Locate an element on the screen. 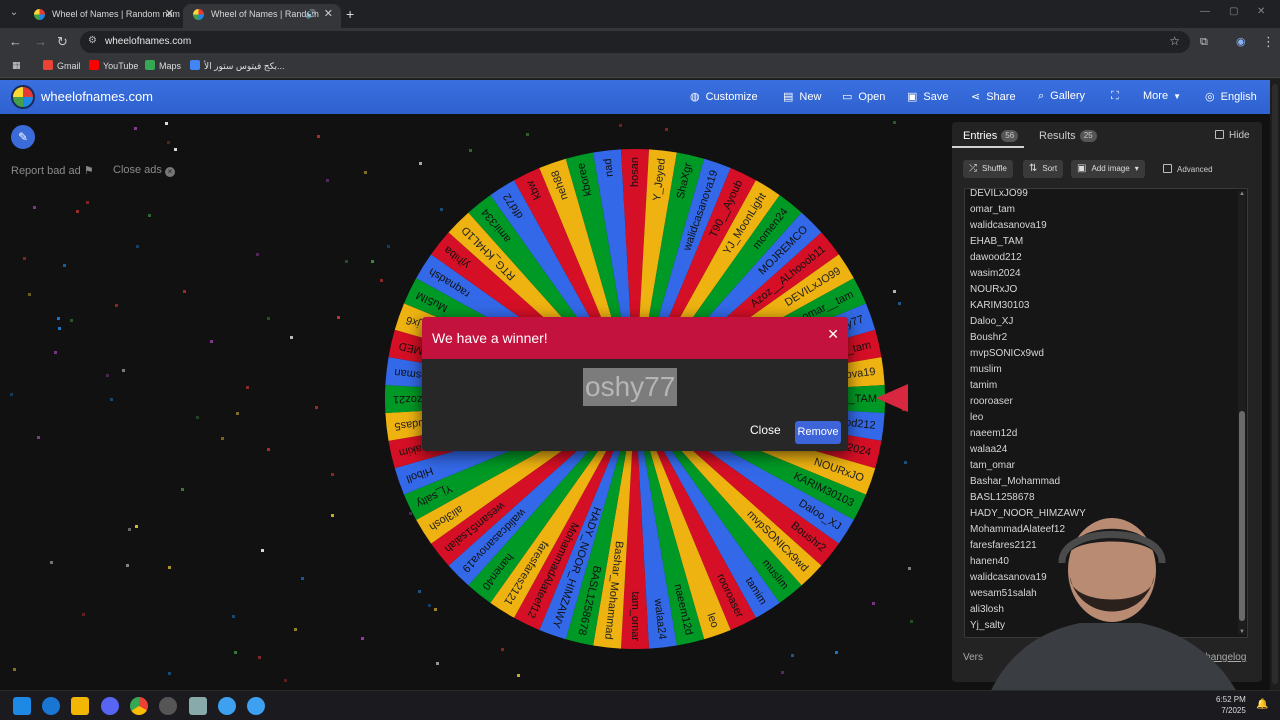 This screenshot has height=720, width=1280. sort-icon: ⇅ is located at coordinates (1033, 168).